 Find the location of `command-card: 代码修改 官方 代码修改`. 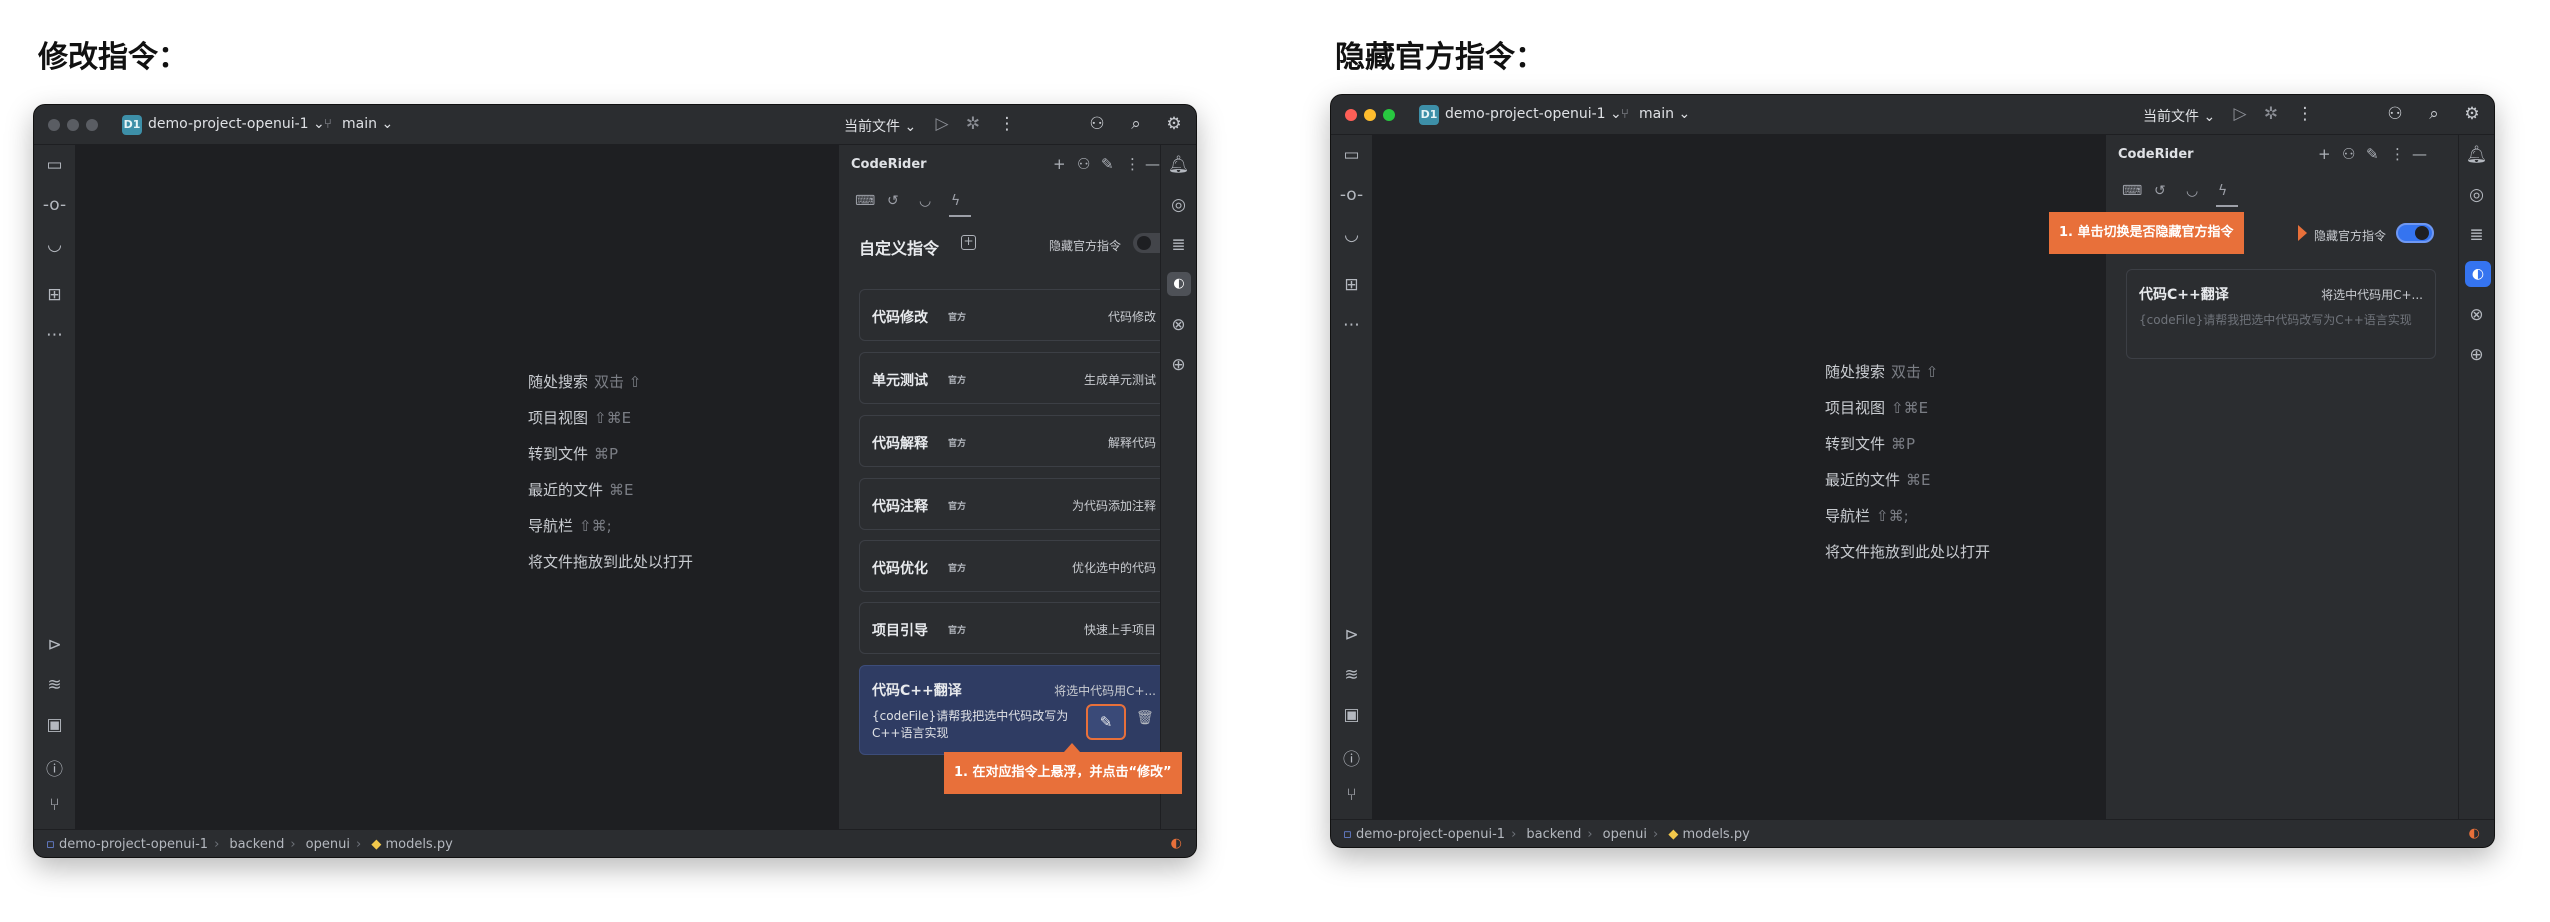

command-card: 代码修改 官方 代码修改 is located at coordinates (1014, 315).